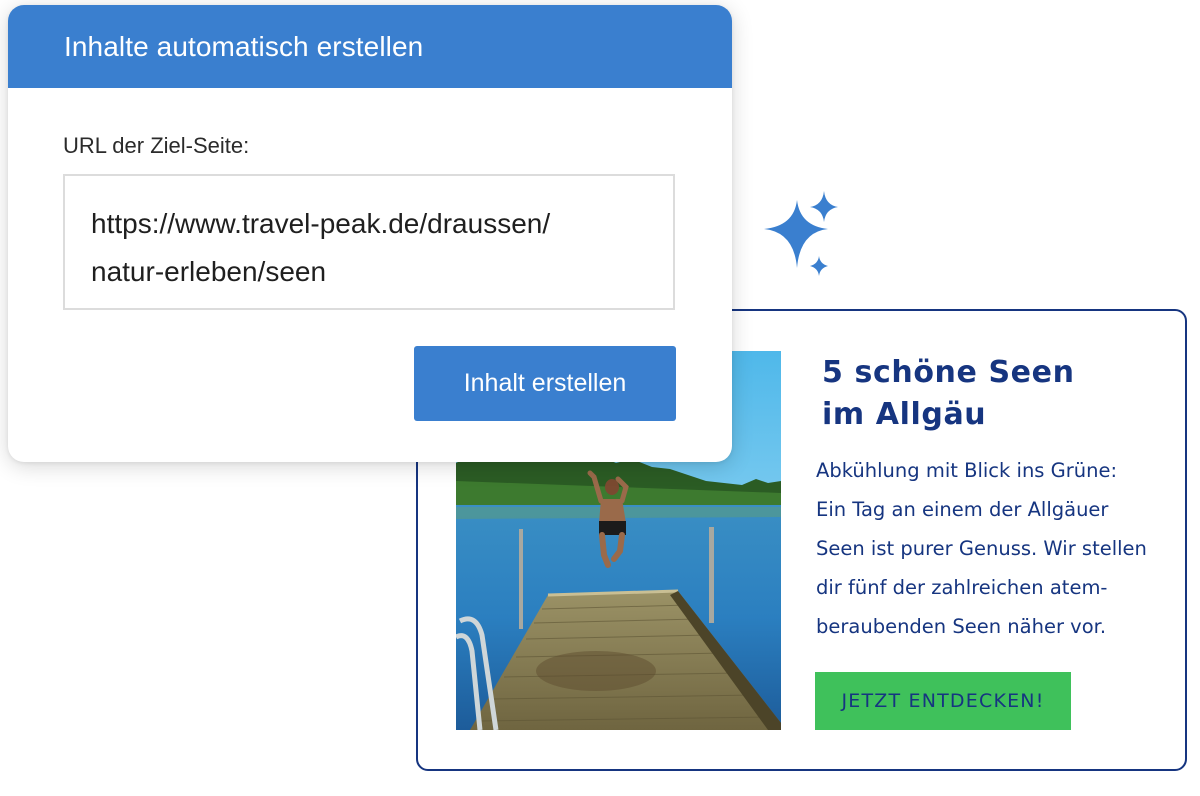 The height and width of the screenshot is (796, 1200). I want to click on result-description-line: beraubenden Seen näher vor., so click(961, 626).